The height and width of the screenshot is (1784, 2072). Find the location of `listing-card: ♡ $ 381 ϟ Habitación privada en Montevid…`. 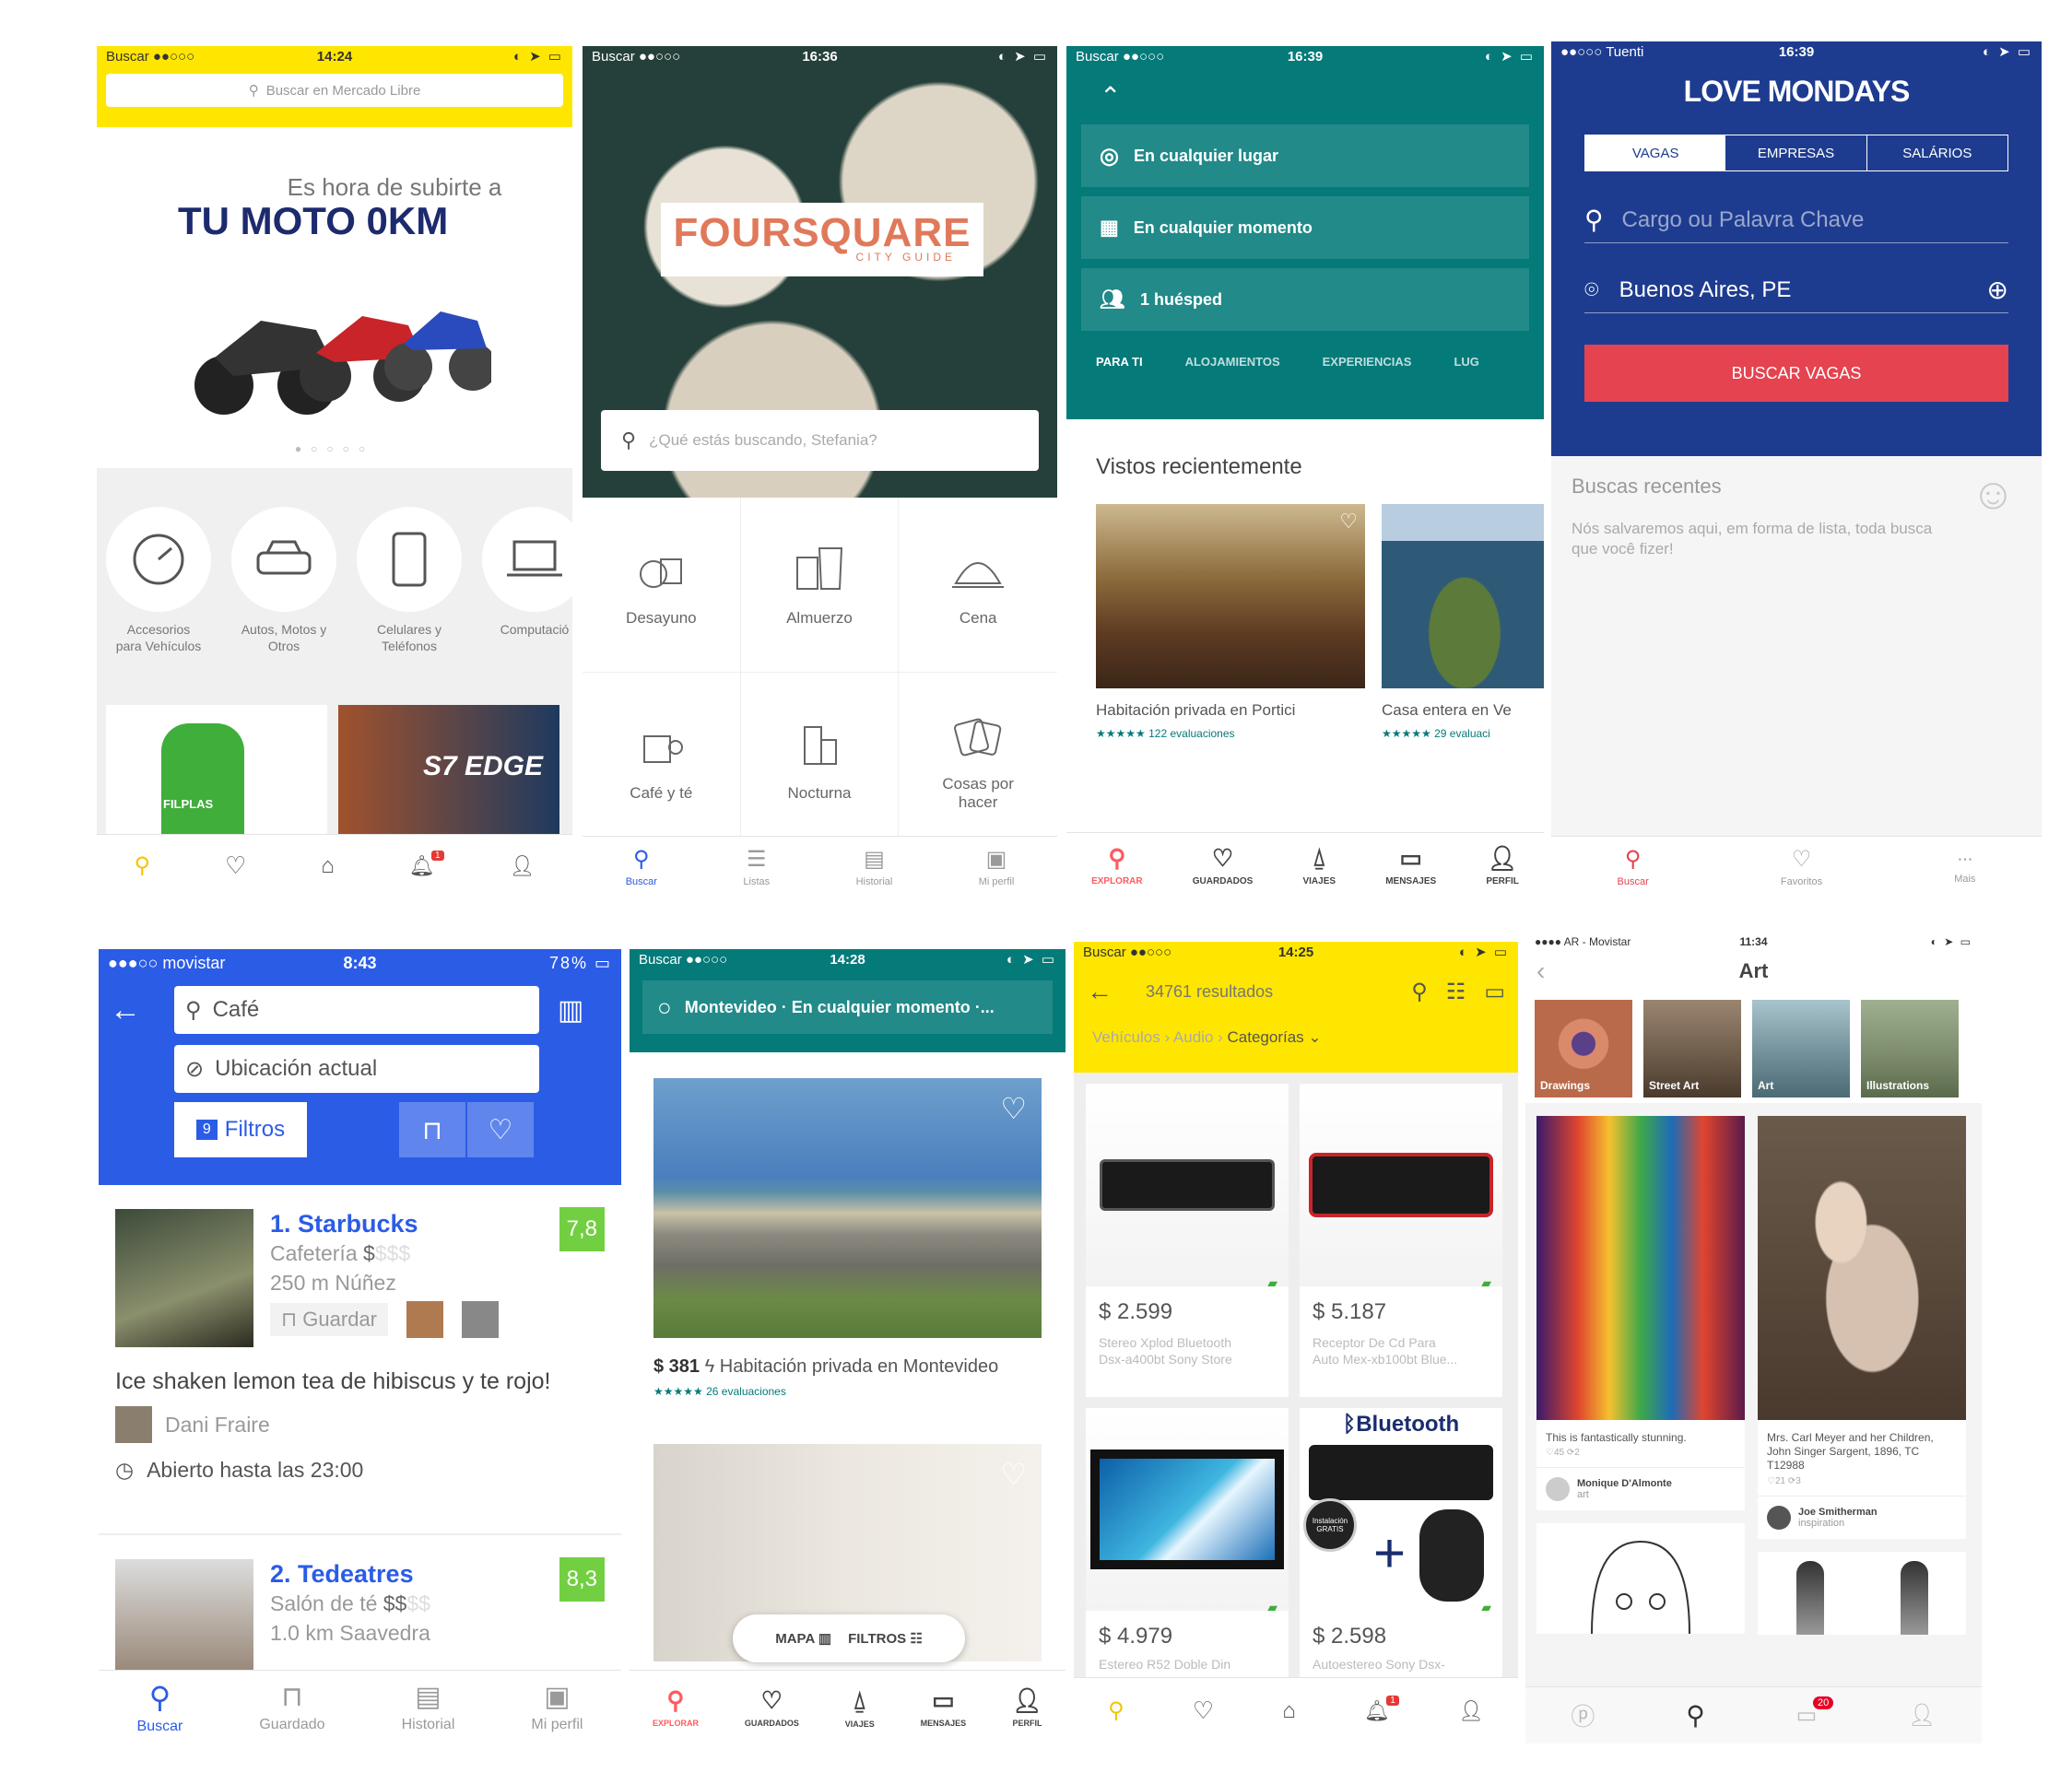

listing-card: ♡ $ 381 ϟ Habitación privada en Montevid… is located at coordinates (848, 1238).